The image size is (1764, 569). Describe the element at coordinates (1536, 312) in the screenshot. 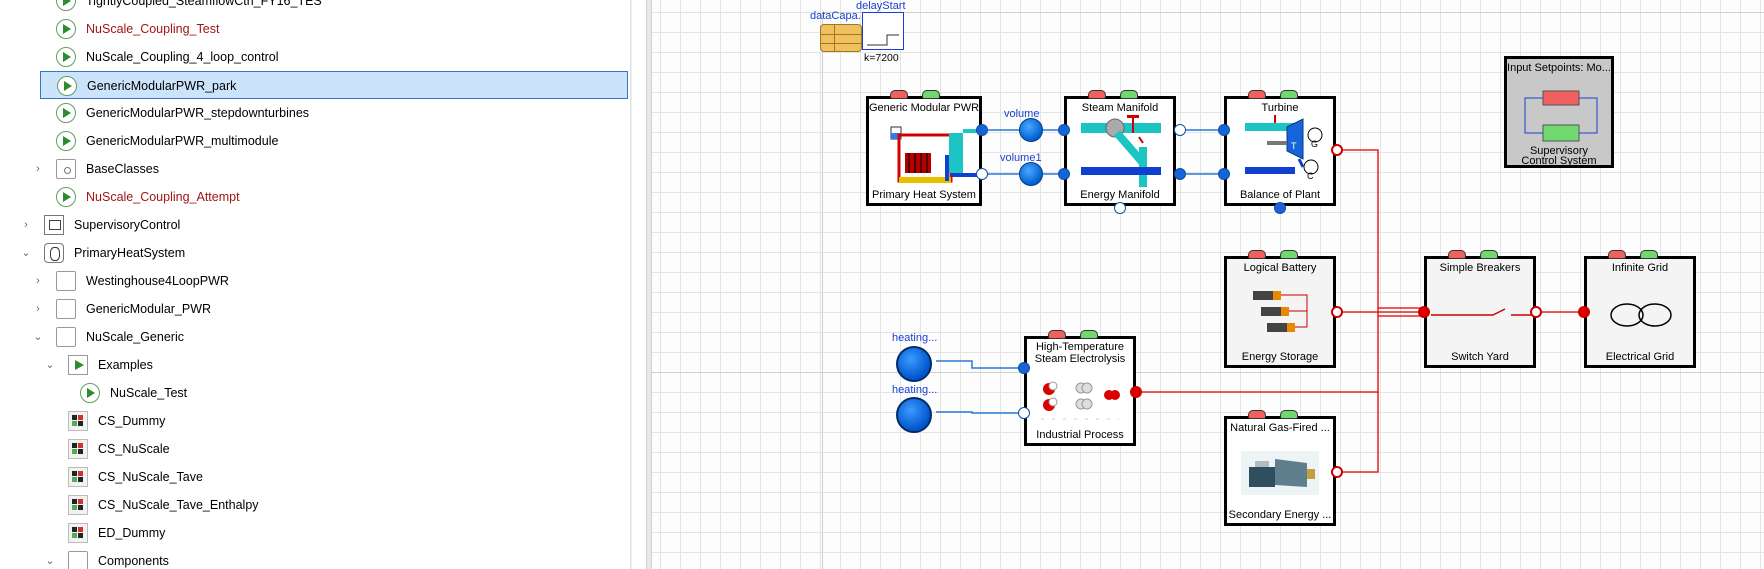

I see `breakers-port-out` at that location.